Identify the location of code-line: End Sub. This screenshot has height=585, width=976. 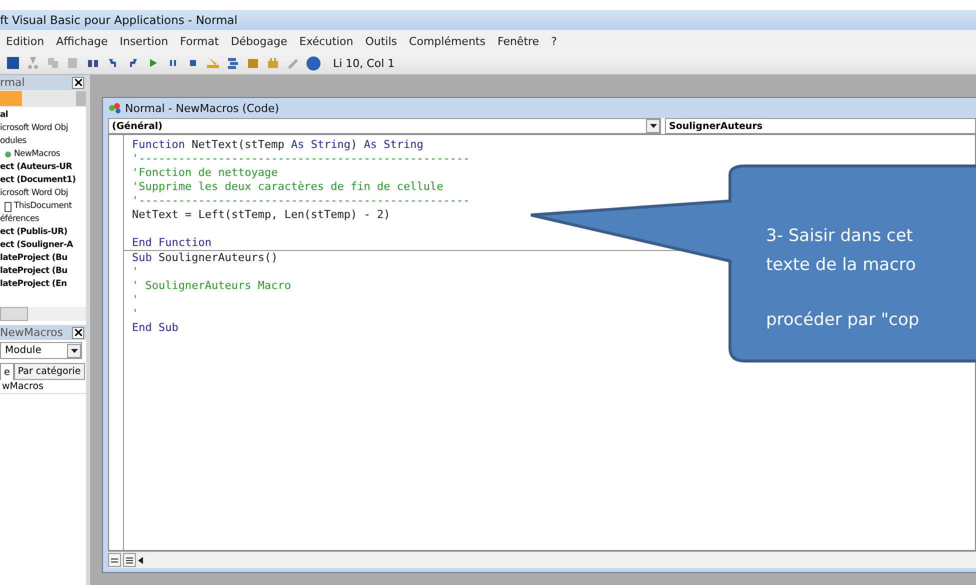
(155, 328).